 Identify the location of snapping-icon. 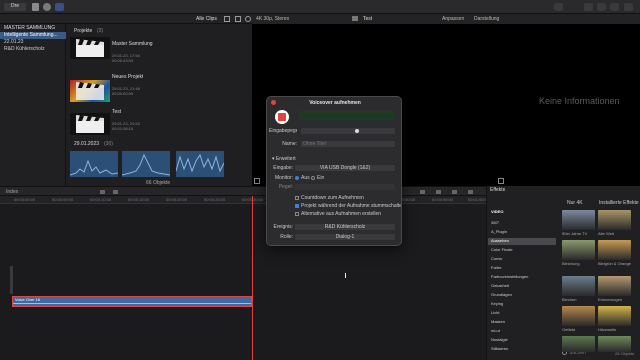
(470, 192).